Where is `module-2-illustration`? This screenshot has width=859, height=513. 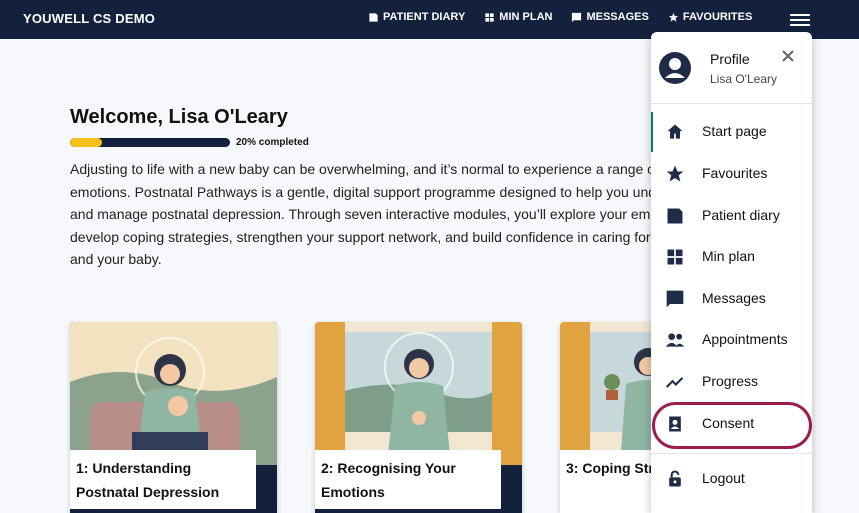
module-2-illustration is located at coordinates (418, 393).